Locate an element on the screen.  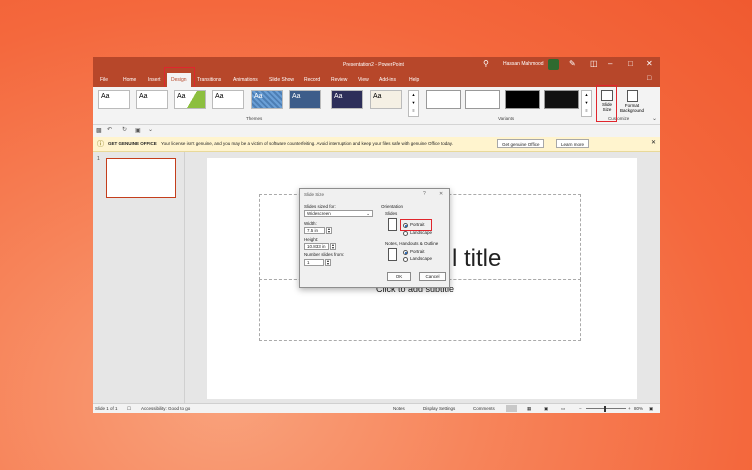
notes-landscape-radio is located at coordinates (405, 259).